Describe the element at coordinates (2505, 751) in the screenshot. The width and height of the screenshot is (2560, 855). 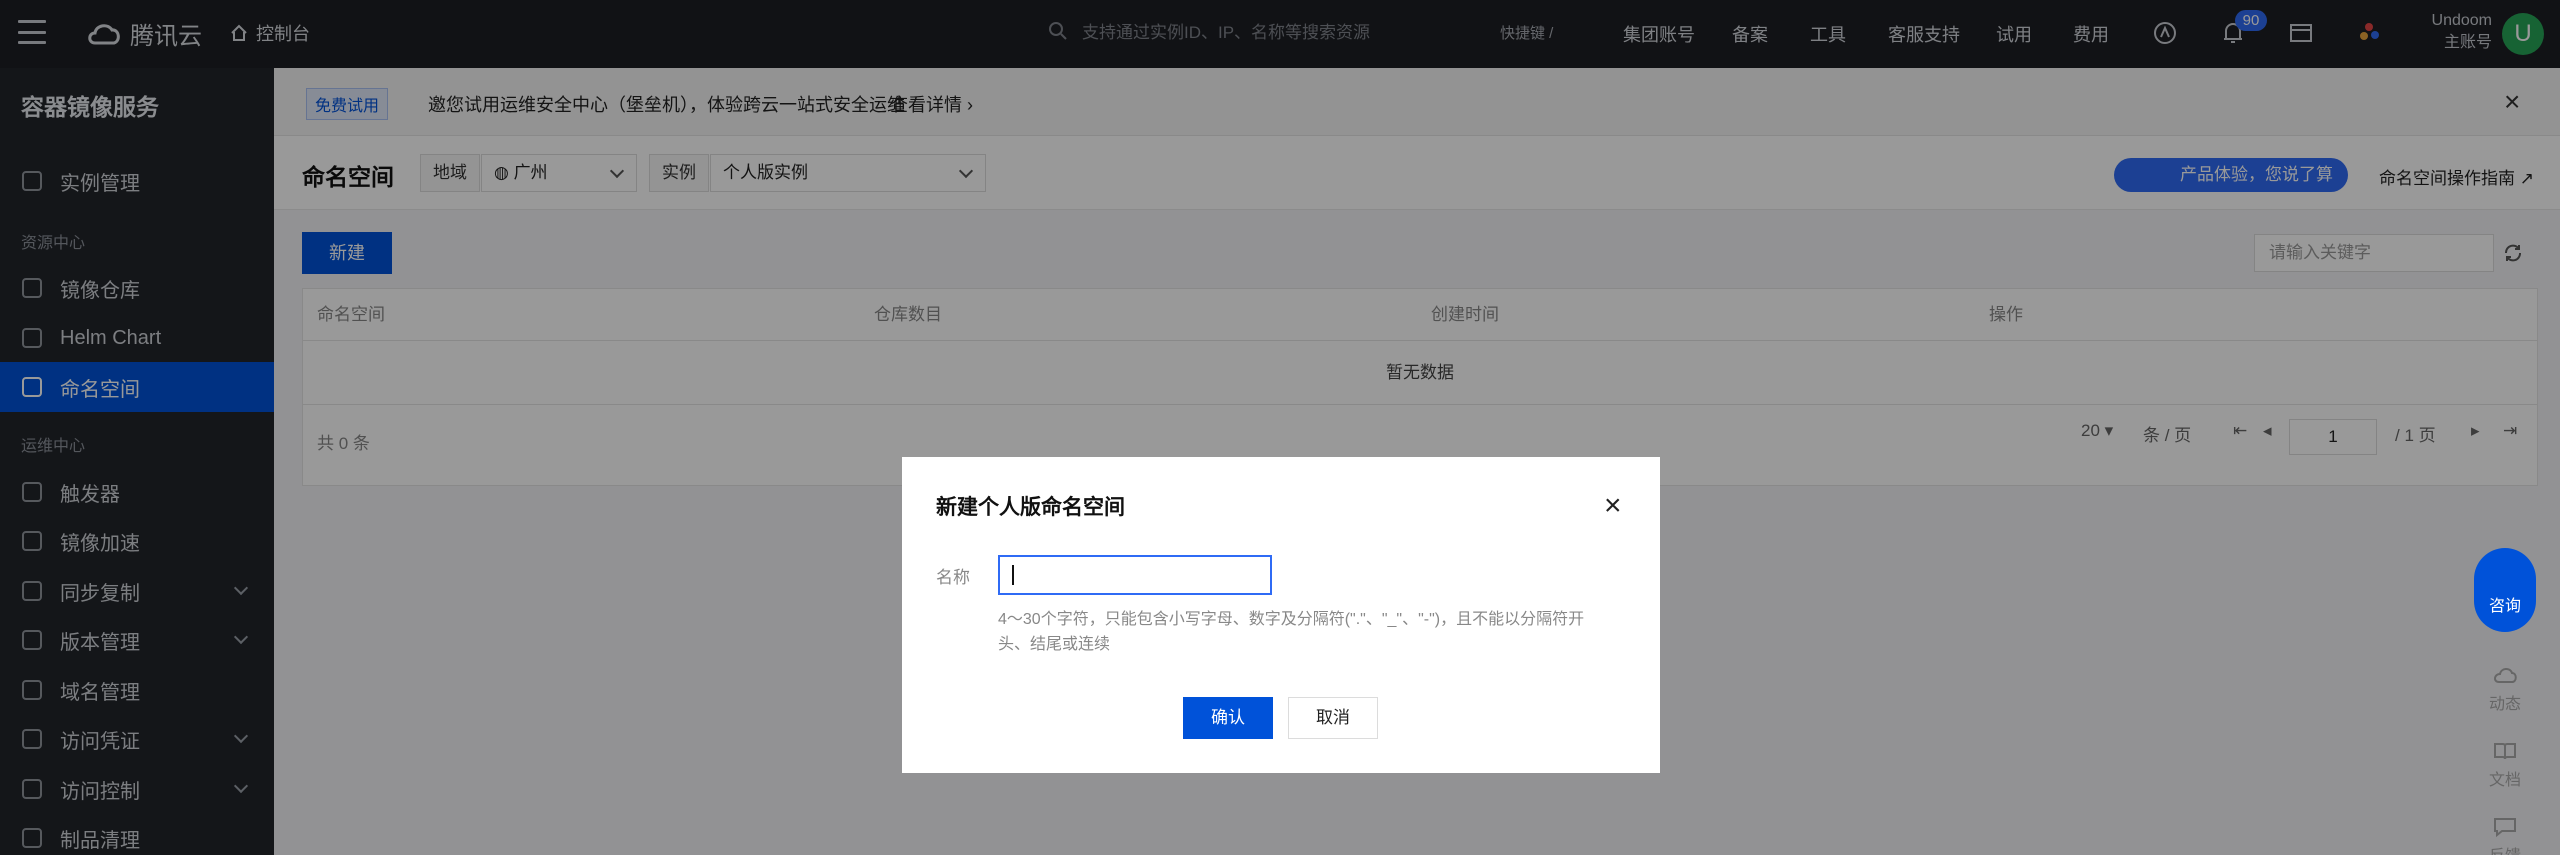
I see `book-icon` at that location.